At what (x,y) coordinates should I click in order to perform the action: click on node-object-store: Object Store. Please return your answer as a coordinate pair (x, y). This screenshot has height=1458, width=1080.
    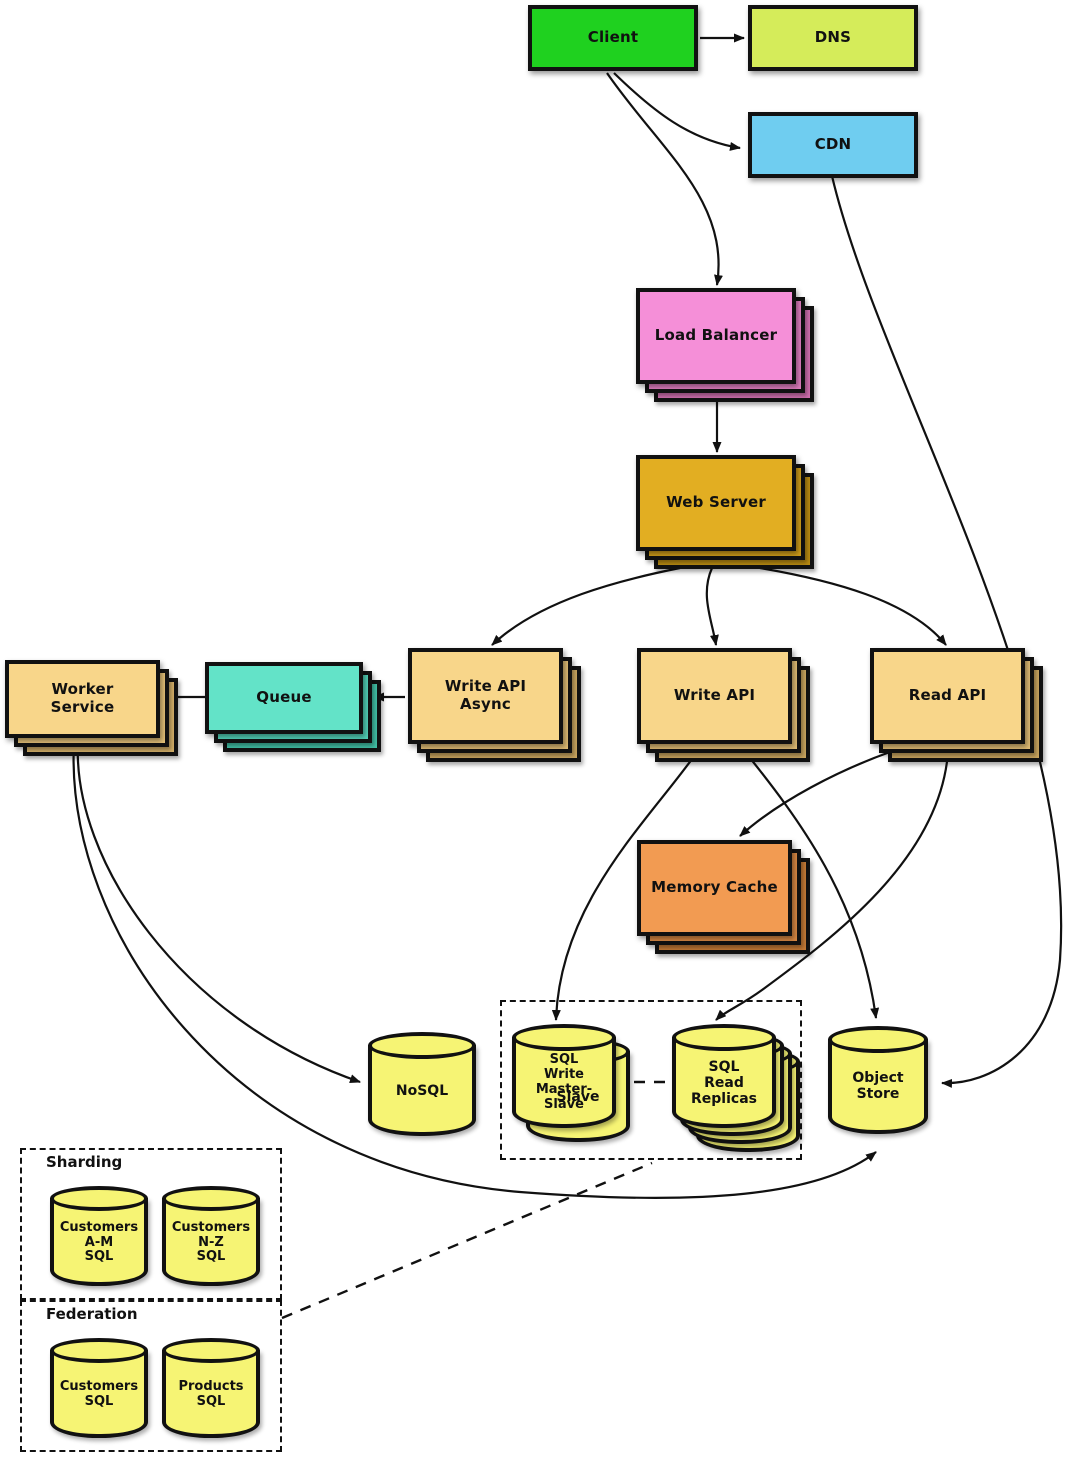
    Looking at the image, I should click on (879, 1081).